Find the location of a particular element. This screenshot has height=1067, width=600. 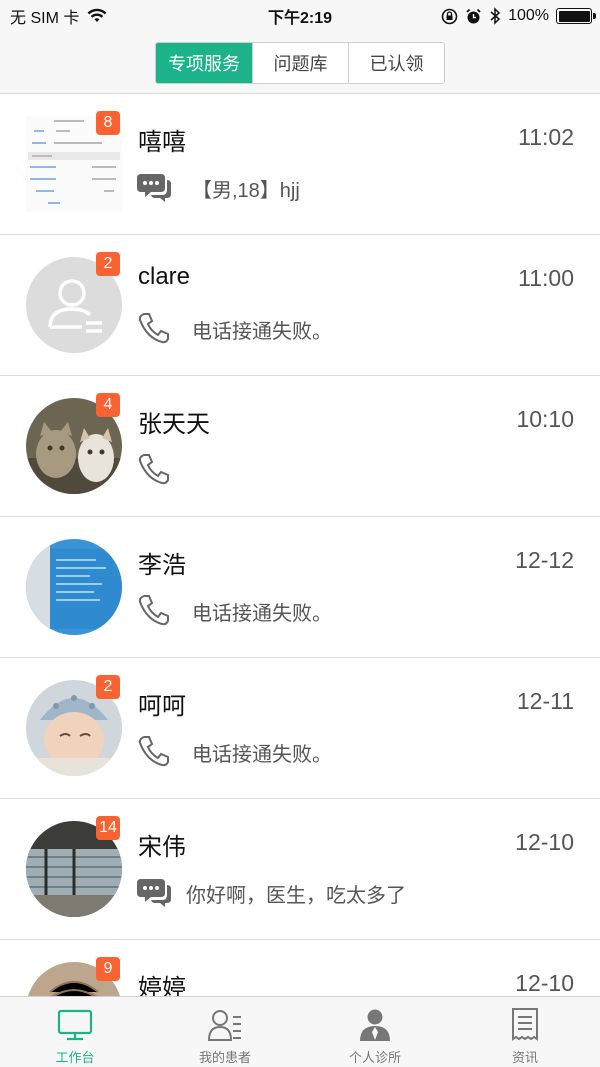

unread-badge: 14 is located at coordinates (108, 828).